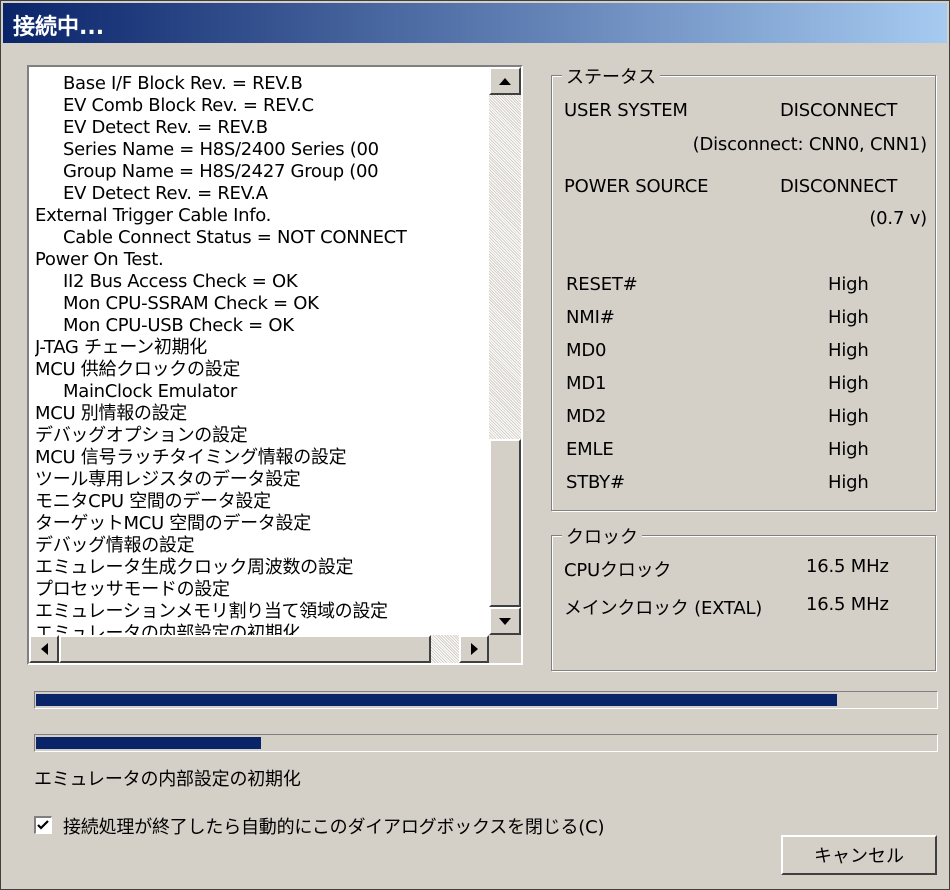  I want to click on scroll-down-button, so click(505, 621).